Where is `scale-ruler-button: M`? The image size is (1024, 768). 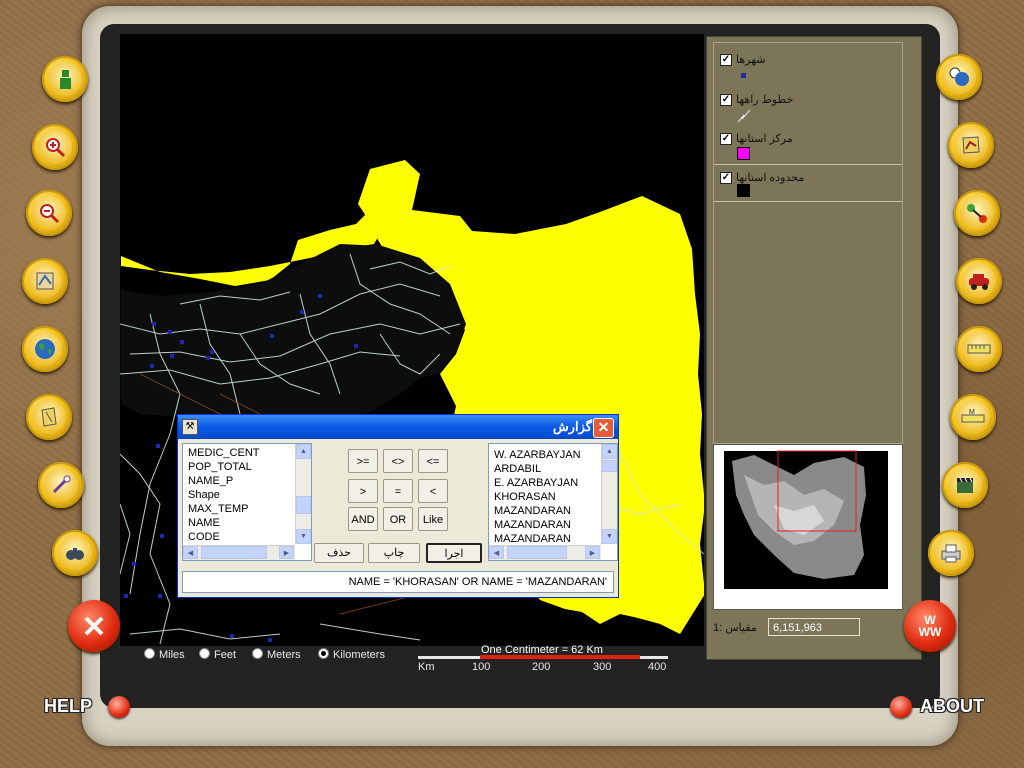
scale-ruler-button: M is located at coordinates (973, 417).